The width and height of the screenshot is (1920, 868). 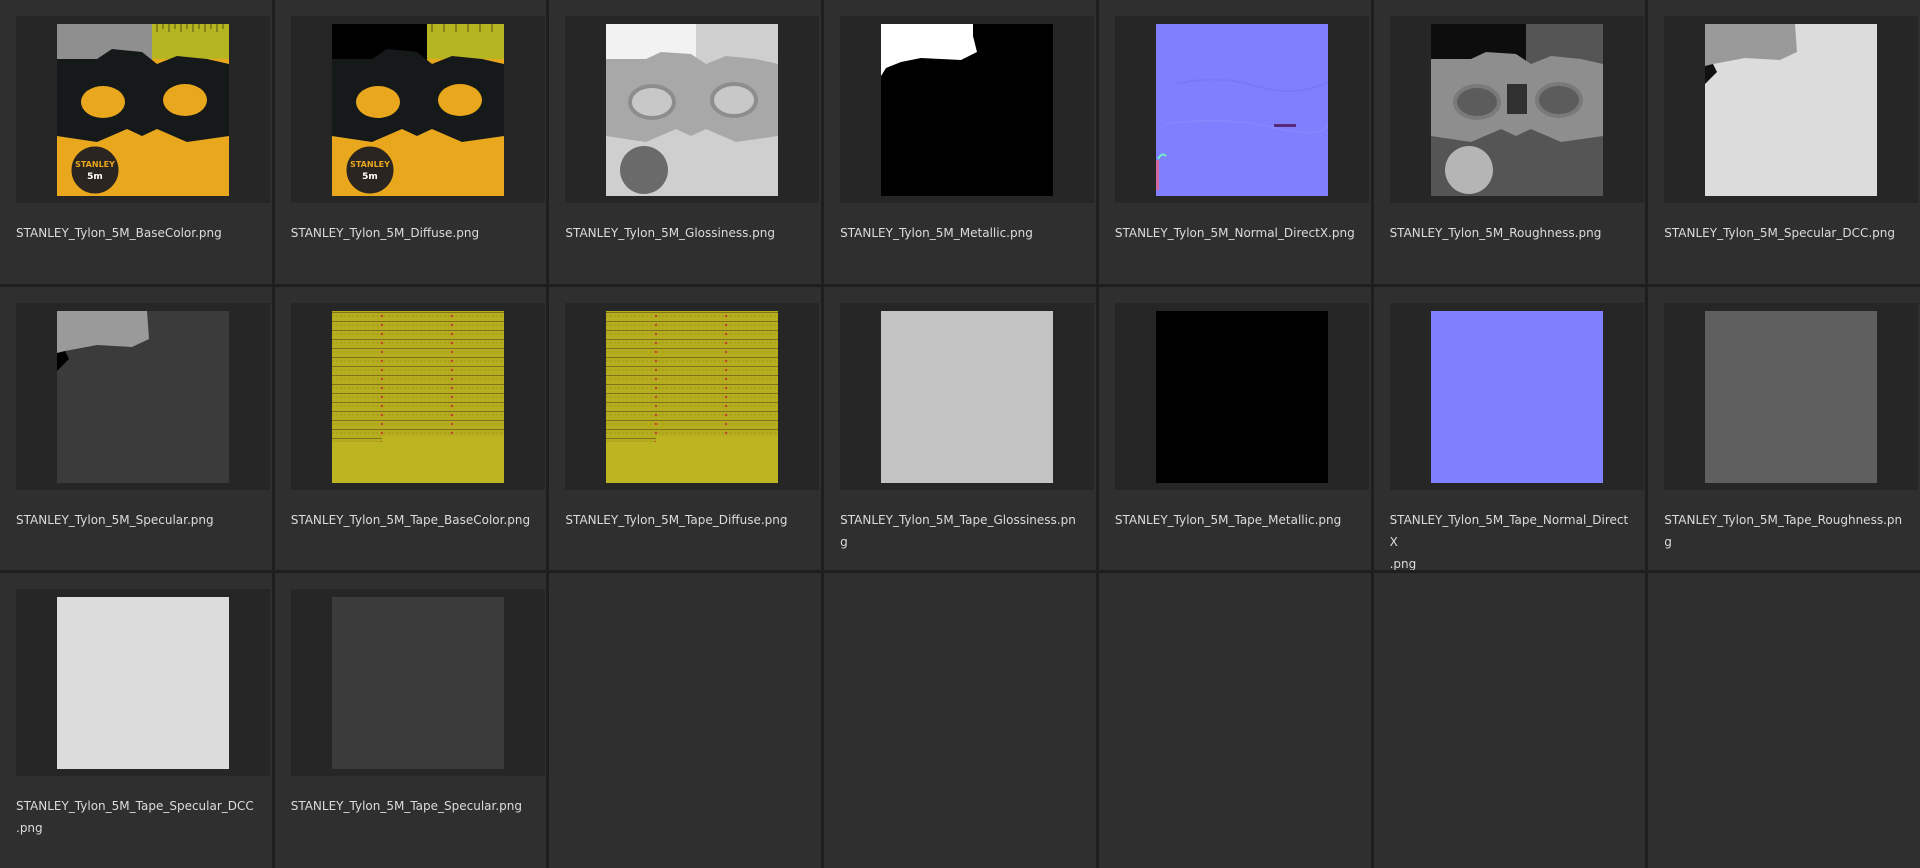 What do you see at coordinates (1495, 233) in the screenshot?
I see `file-name: STANLEY_Tylon_5M_Roughness.png` at bounding box center [1495, 233].